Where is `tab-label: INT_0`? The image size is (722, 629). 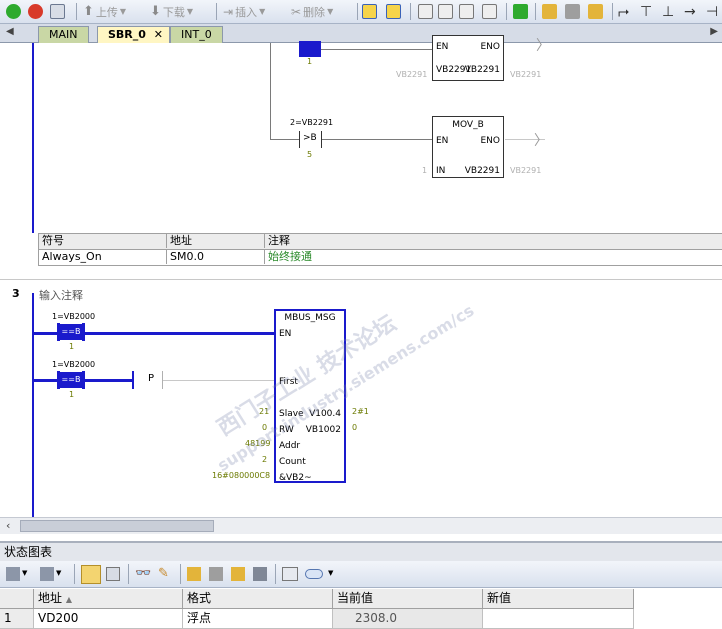 tab-label: INT_0 is located at coordinates (196, 34).